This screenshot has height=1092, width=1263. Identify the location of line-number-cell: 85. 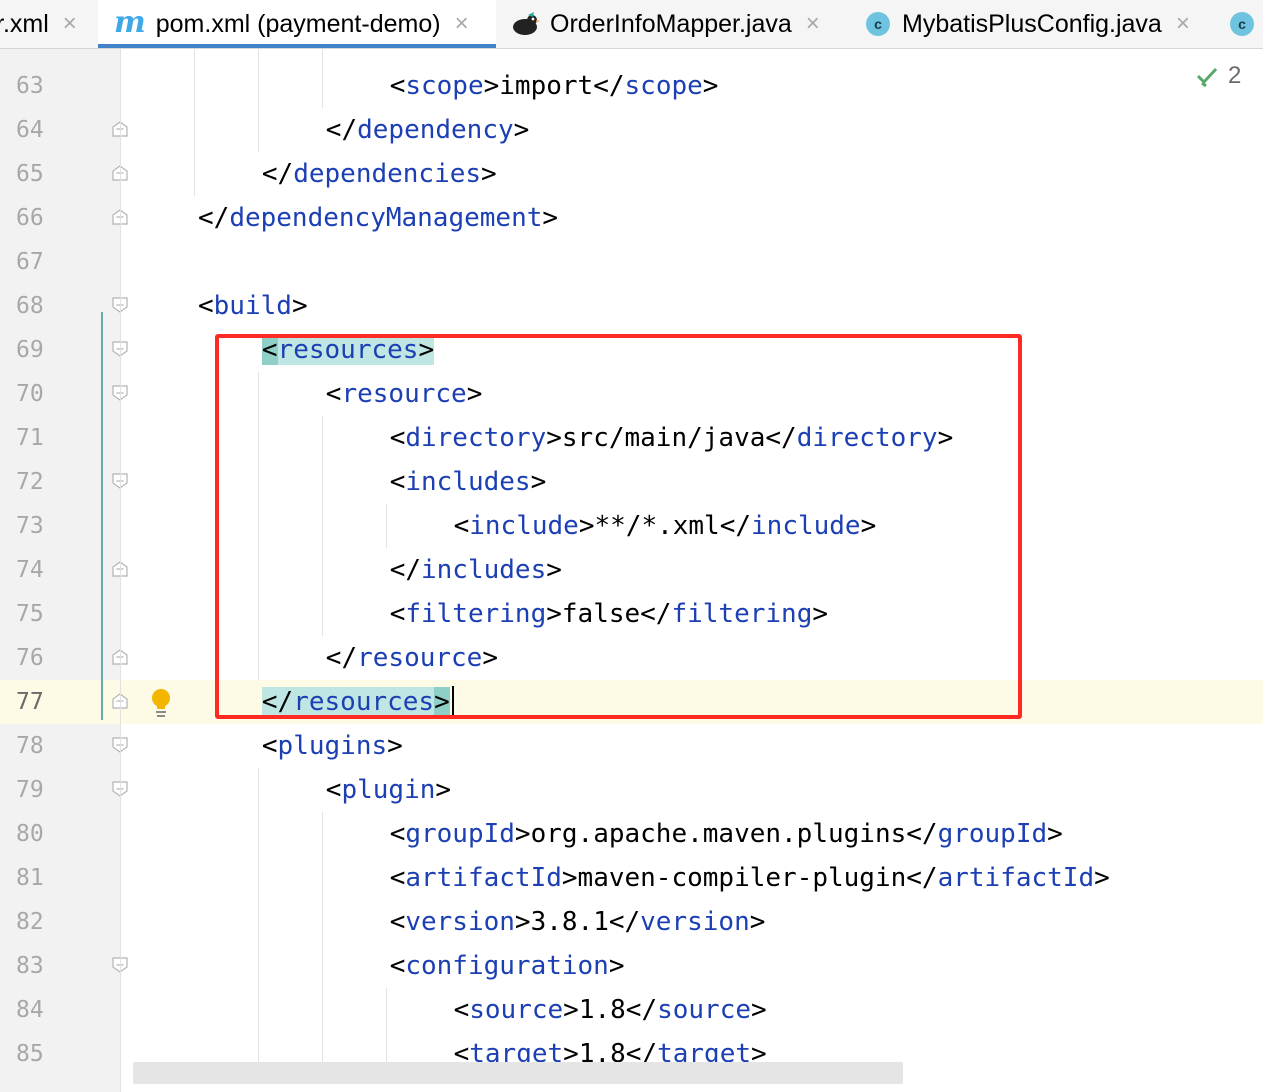
(60, 1054).